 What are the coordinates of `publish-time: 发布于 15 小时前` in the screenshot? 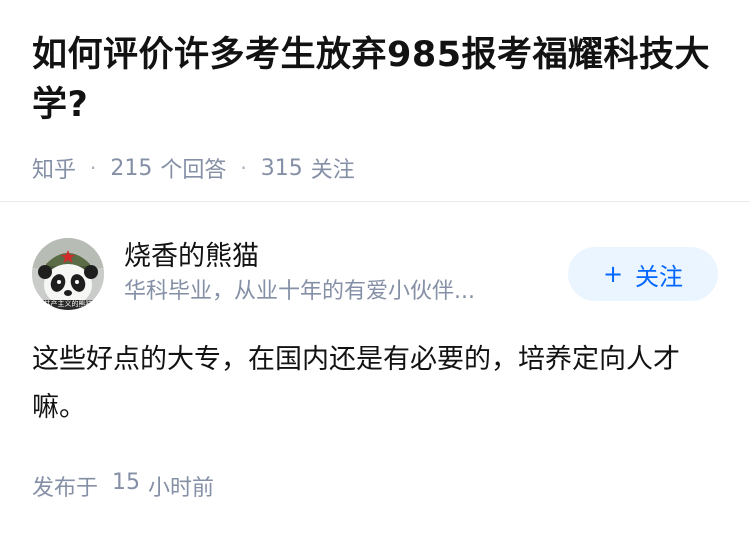 It's located at (123, 486).